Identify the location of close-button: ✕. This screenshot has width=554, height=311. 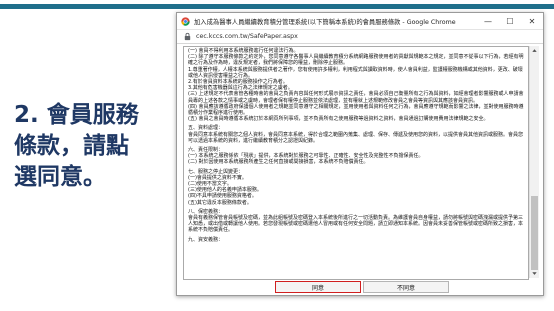
(532, 21).